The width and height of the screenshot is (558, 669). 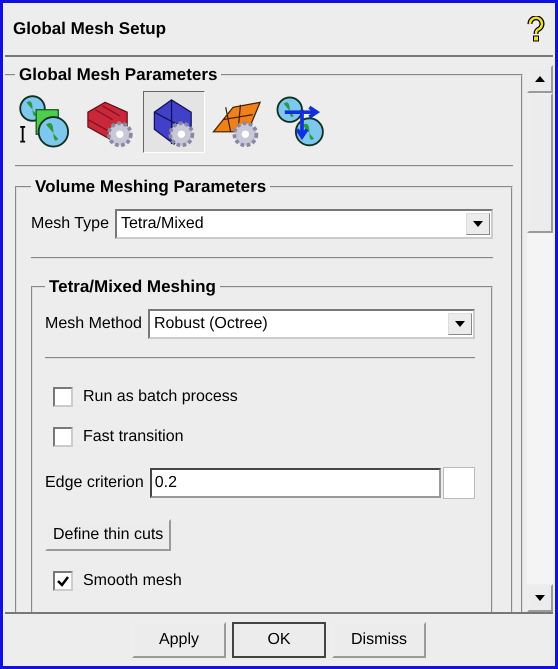 What do you see at coordinates (540, 338) in the screenshot?
I see `scrollbar` at bounding box center [540, 338].